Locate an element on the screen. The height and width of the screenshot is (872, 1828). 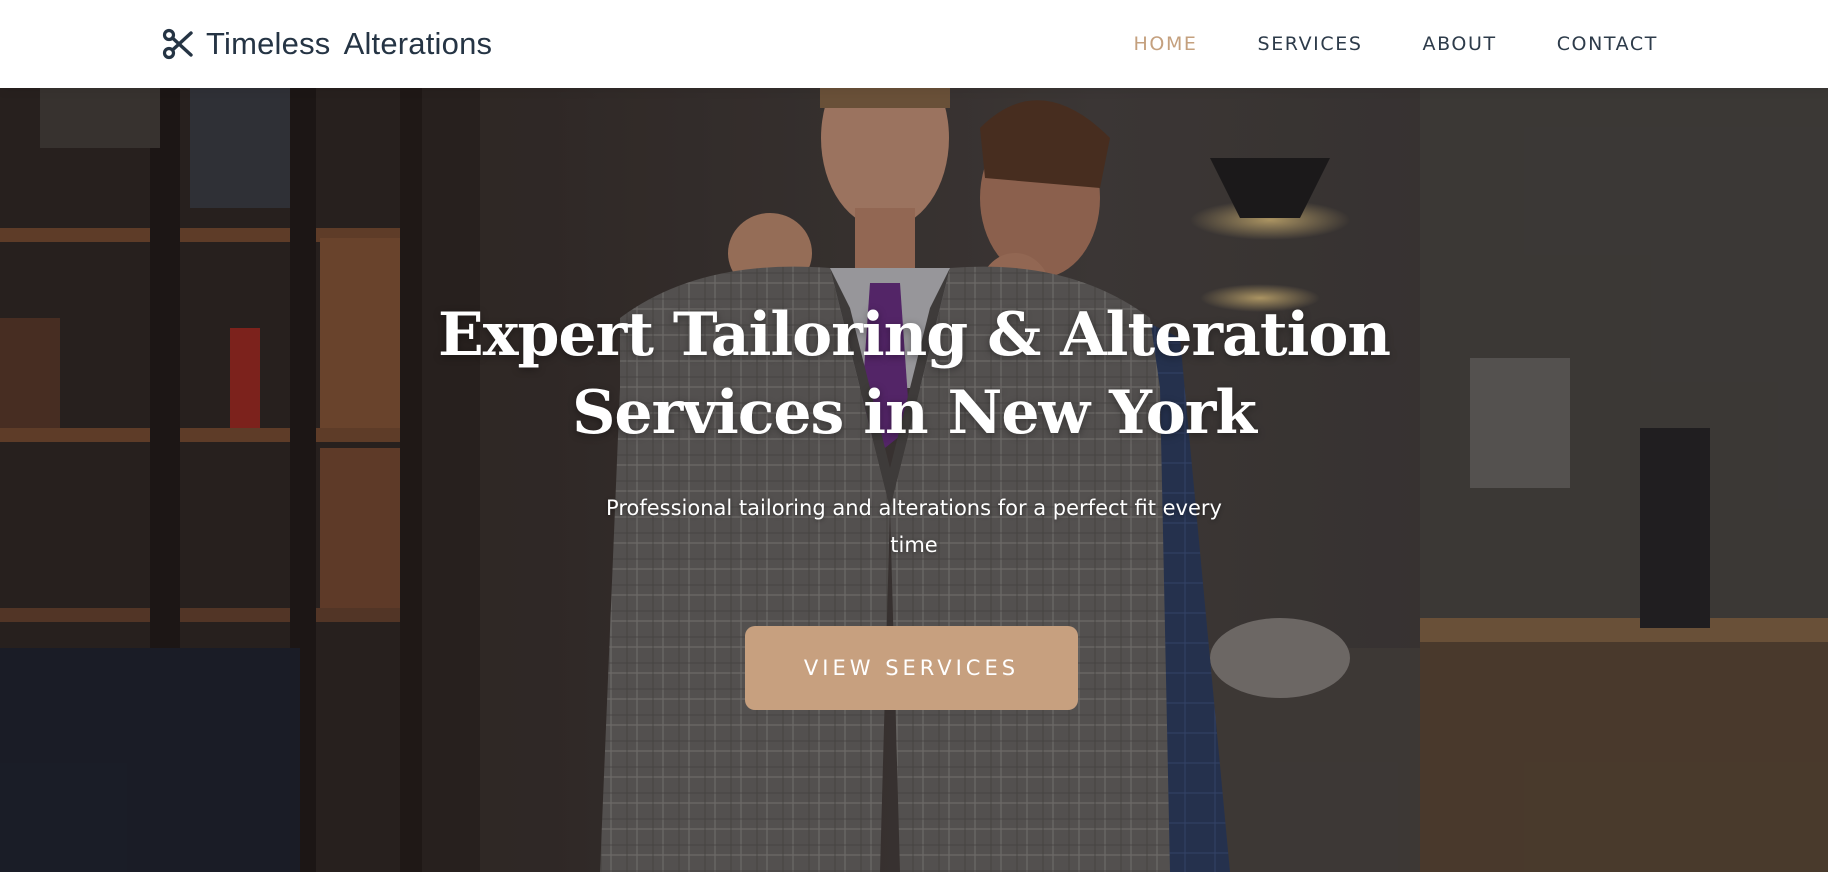
hero-title-line-2: Services in New York is located at coordinates (914, 413).